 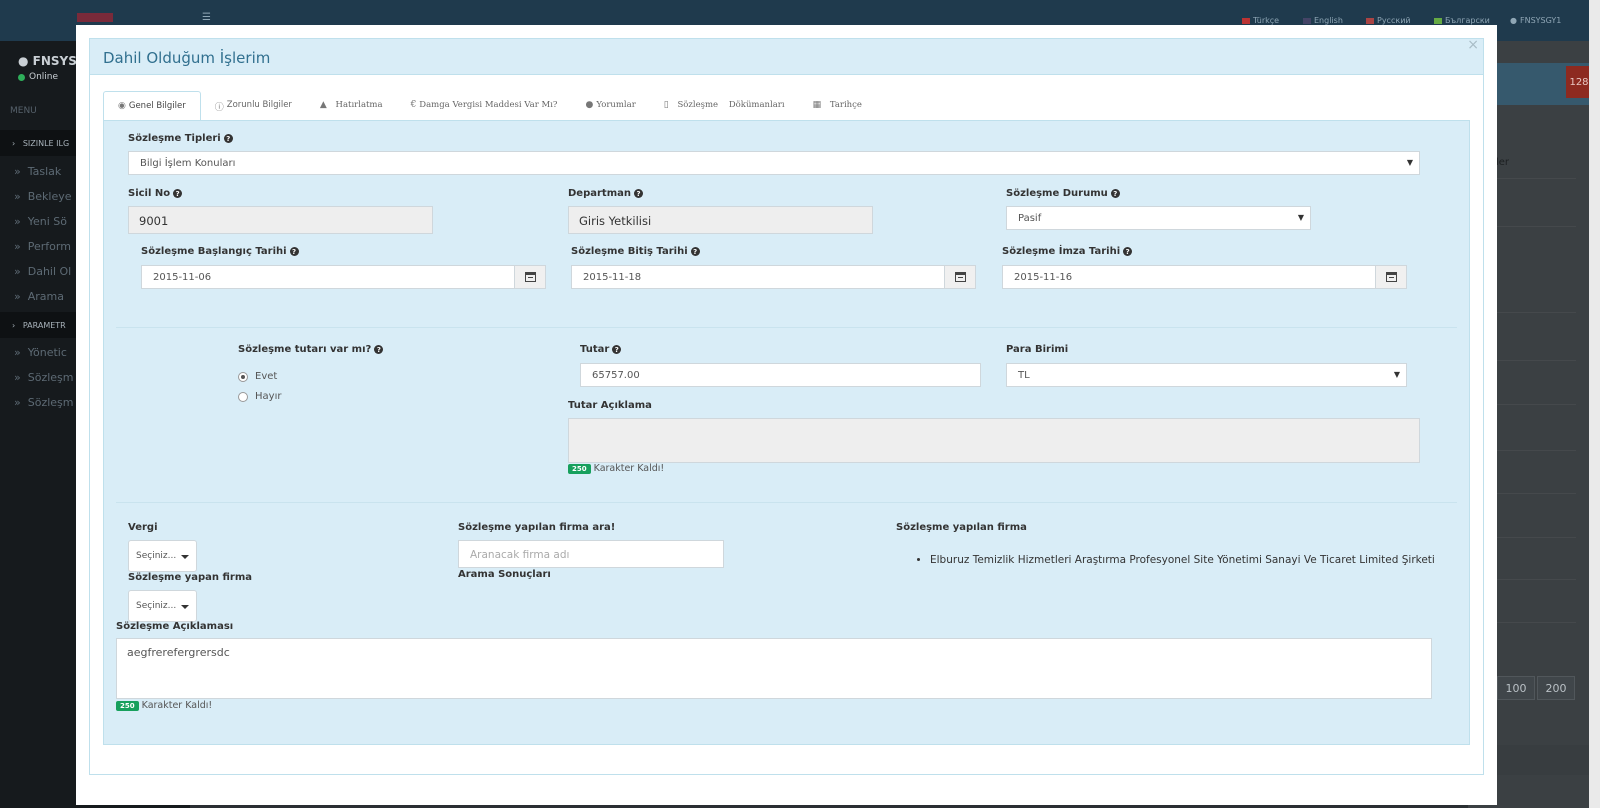 What do you see at coordinates (1063, 193) in the screenshot?
I see `contract-status-label: Sözleşme Durumu?` at bounding box center [1063, 193].